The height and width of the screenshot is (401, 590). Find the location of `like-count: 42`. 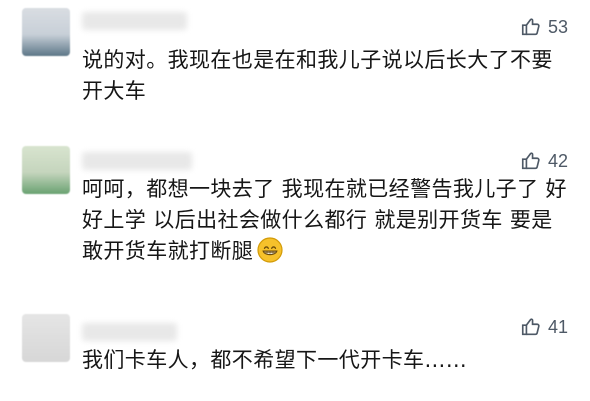

like-count: 42 is located at coordinates (557, 161).